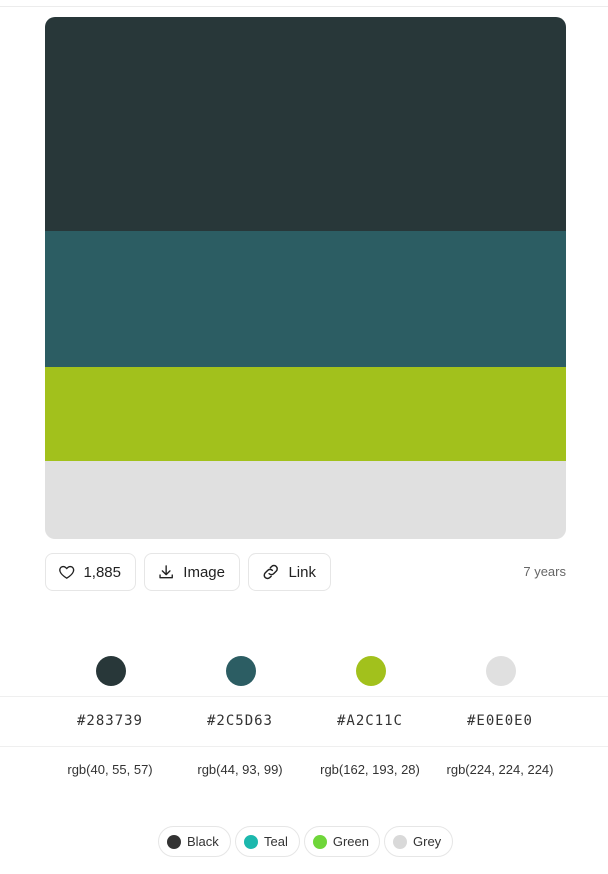 The image size is (608, 874). What do you see at coordinates (302, 572) in the screenshot?
I see `link-label: Link` at bounding box center [302, 572].